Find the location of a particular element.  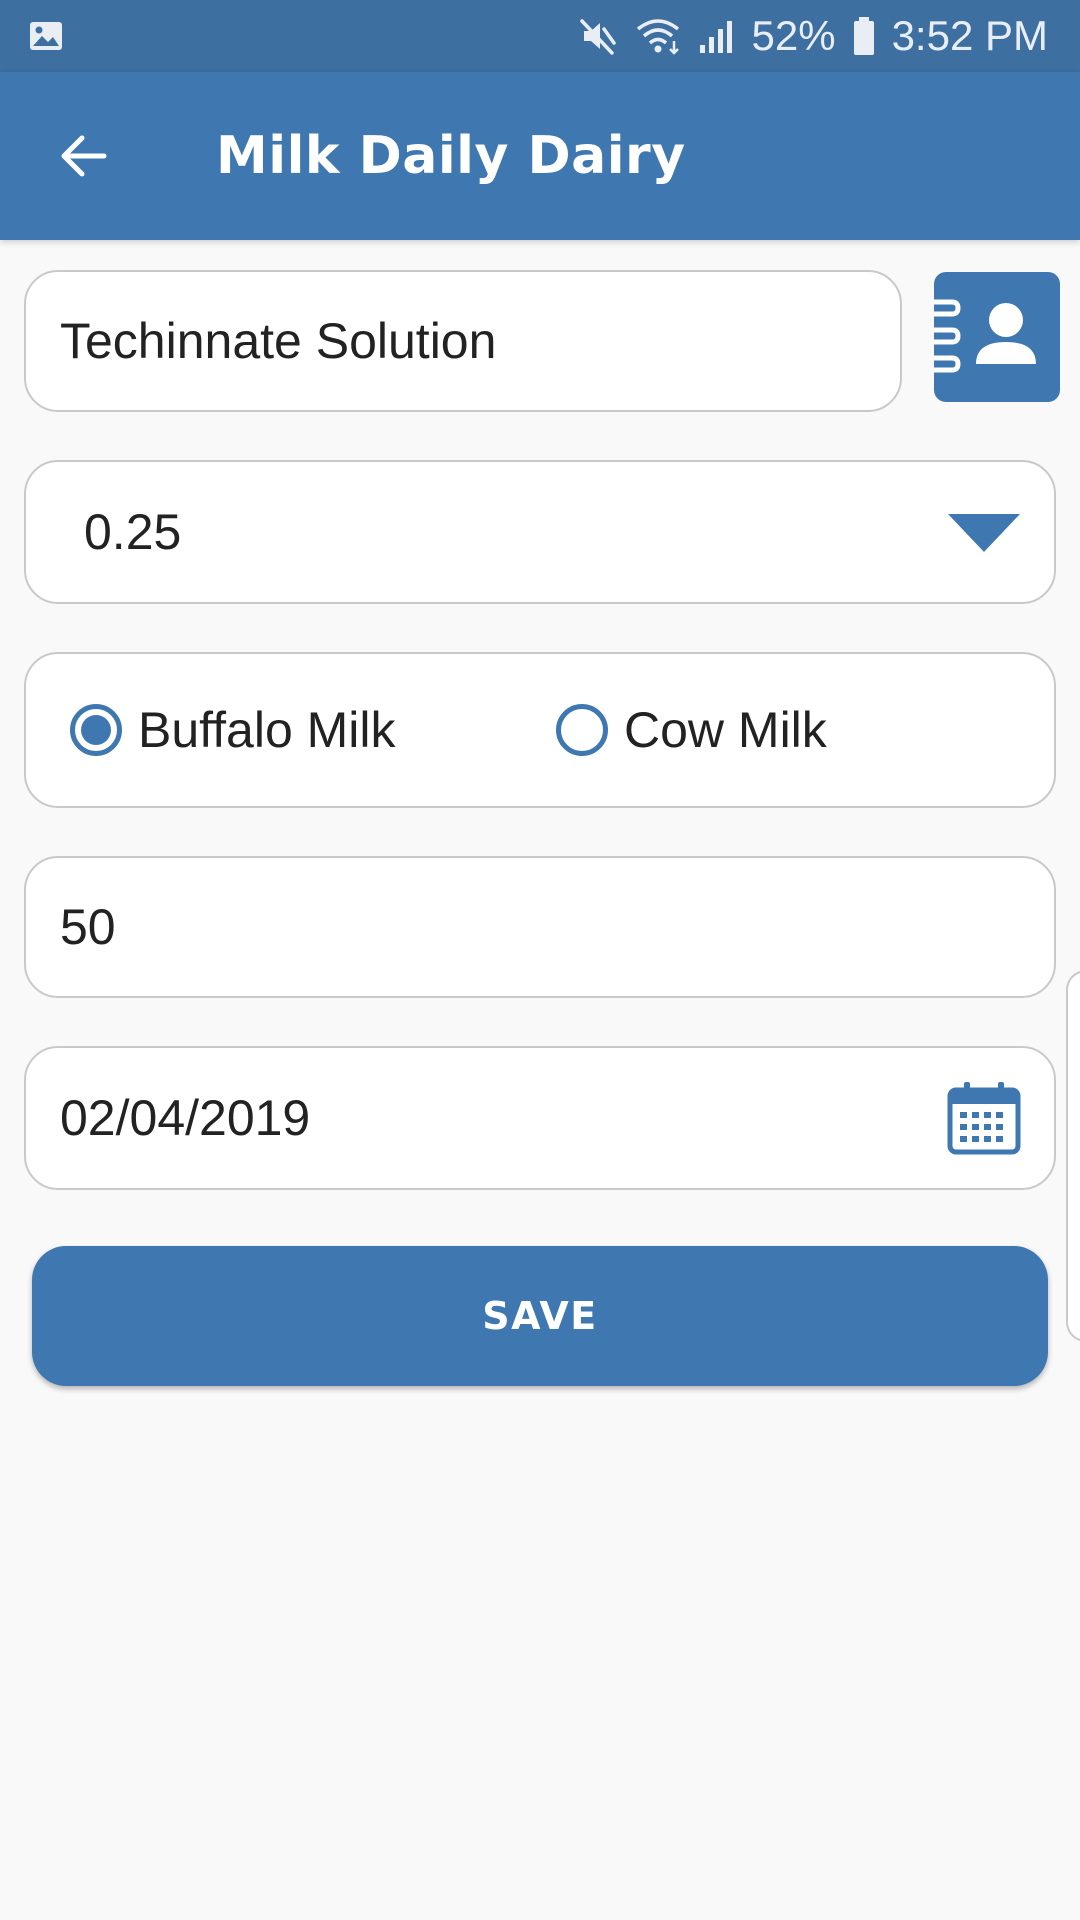

wifi-icon is located at coordinates (658, 36).